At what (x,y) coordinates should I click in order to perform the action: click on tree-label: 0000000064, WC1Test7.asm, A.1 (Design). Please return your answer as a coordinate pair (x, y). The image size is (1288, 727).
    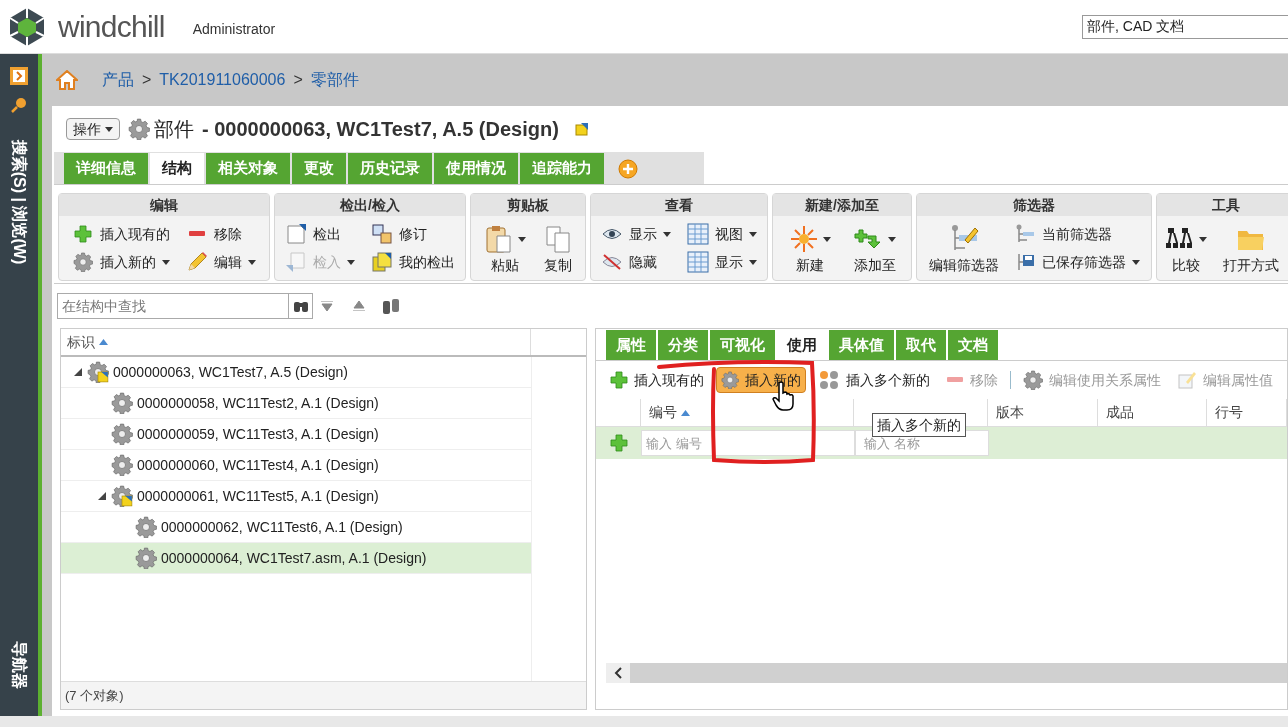
    Looking at the image, I should click on (294, 558).